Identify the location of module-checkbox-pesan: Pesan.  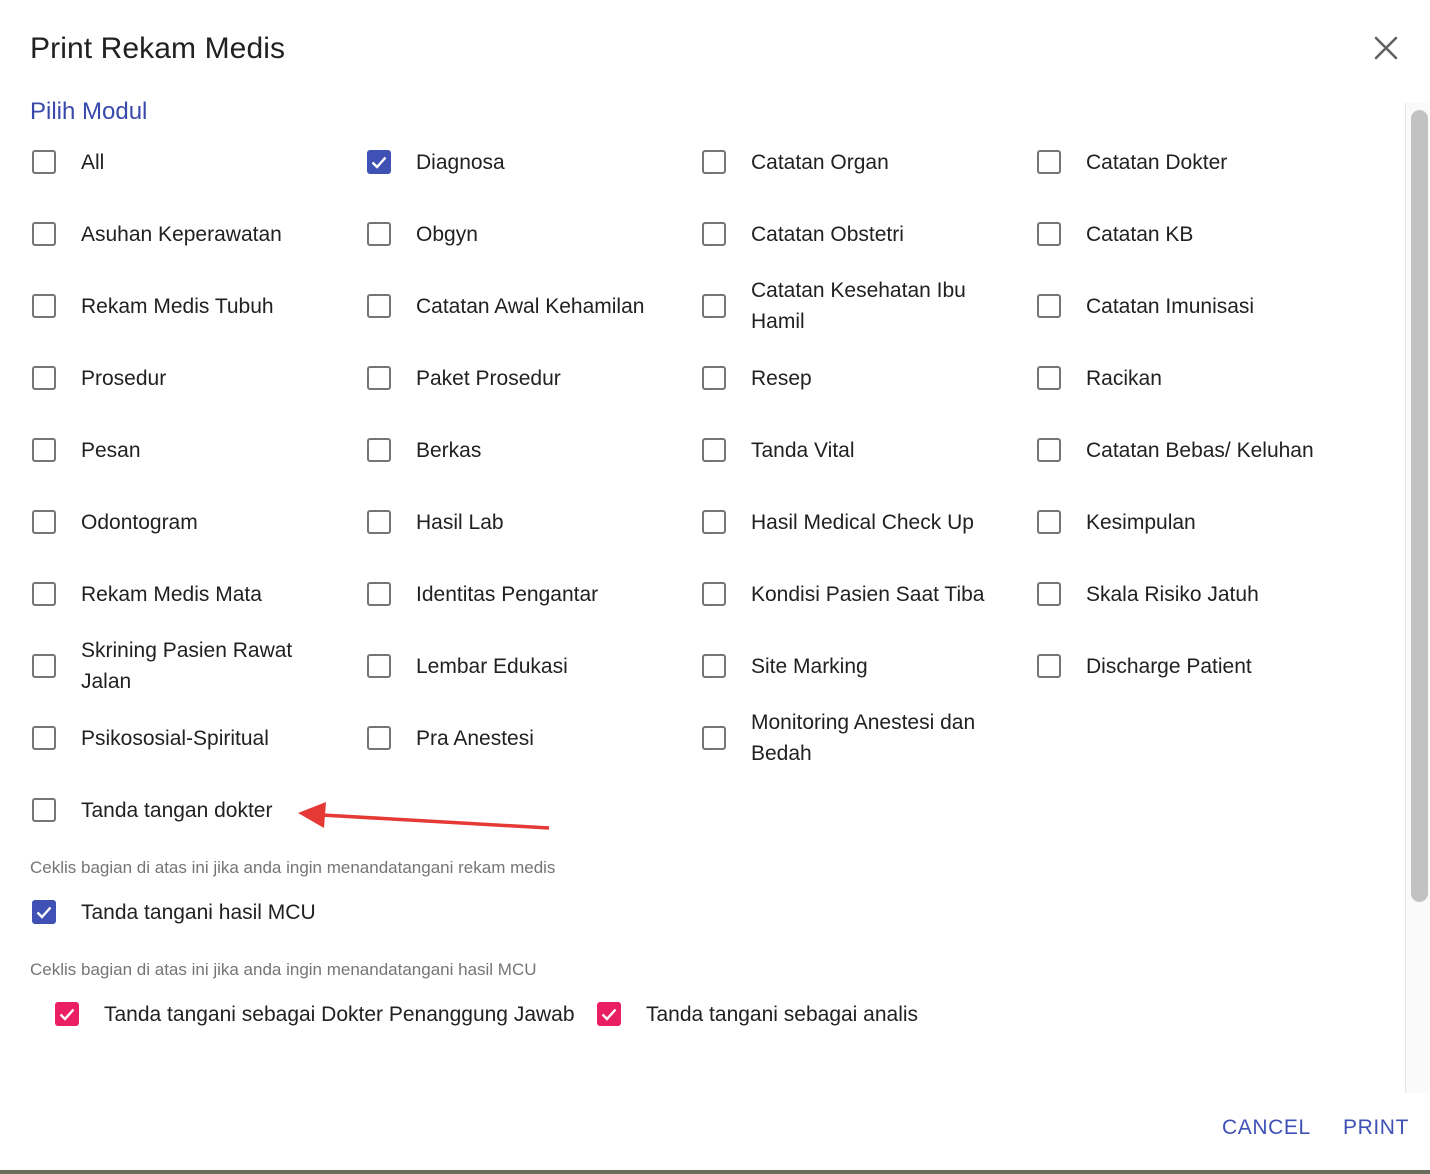
(197, 450).